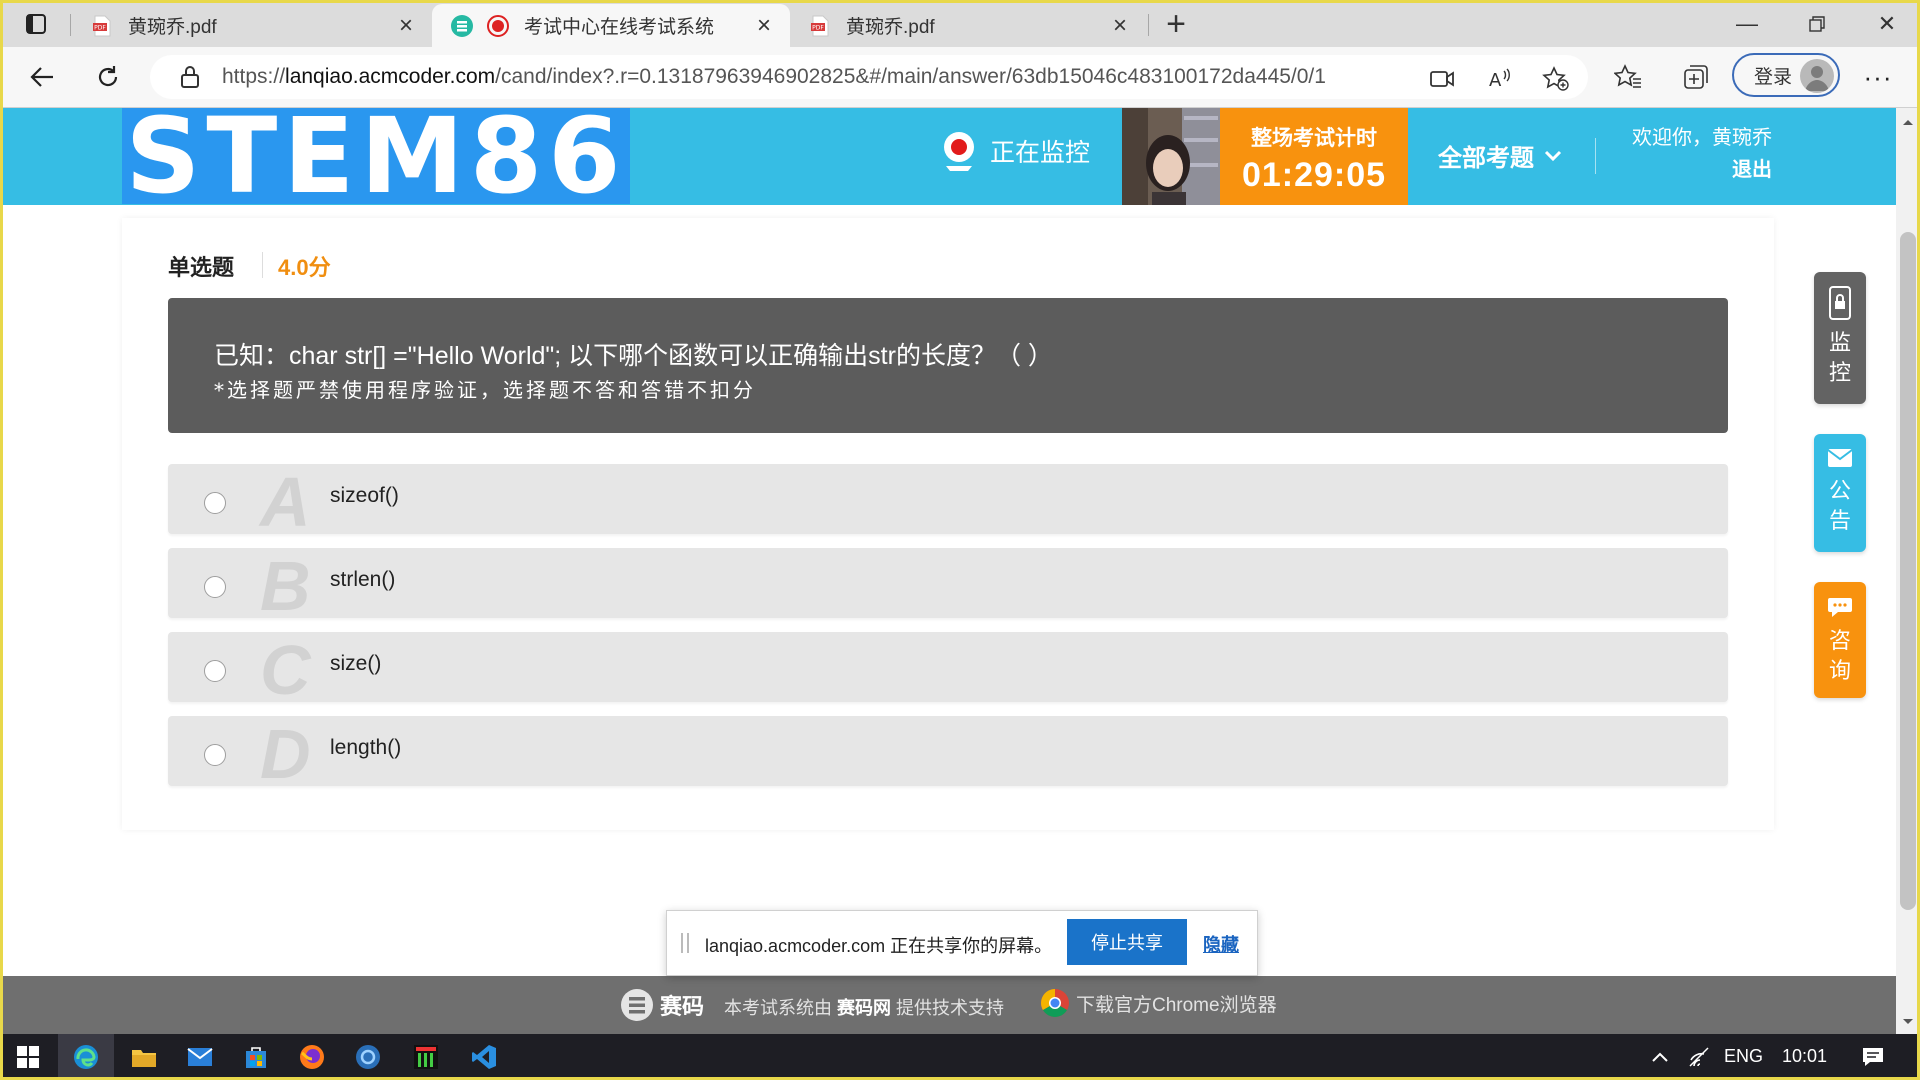  I want to click on taskbar-app-green, so click(426, 1057).